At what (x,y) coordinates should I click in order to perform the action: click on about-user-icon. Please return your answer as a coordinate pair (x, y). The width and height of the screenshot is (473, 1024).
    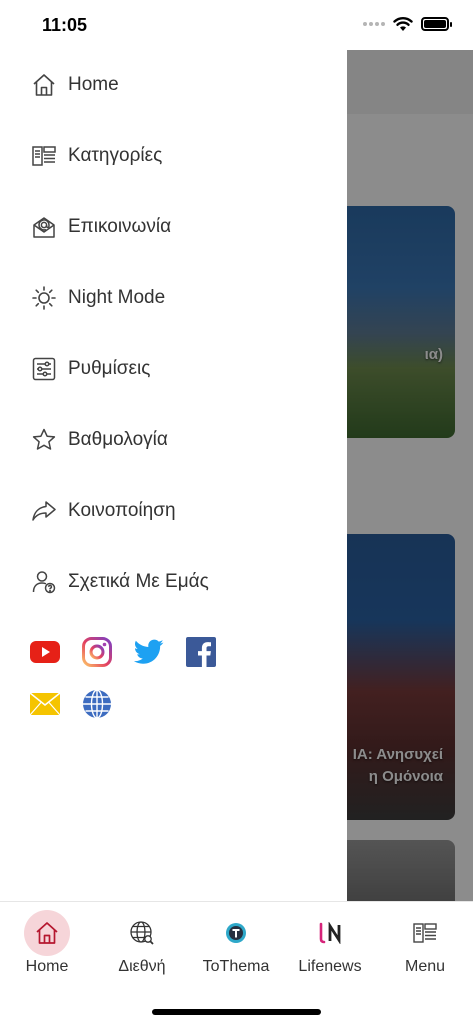
    Looking at the image, I should click on (44, 582).